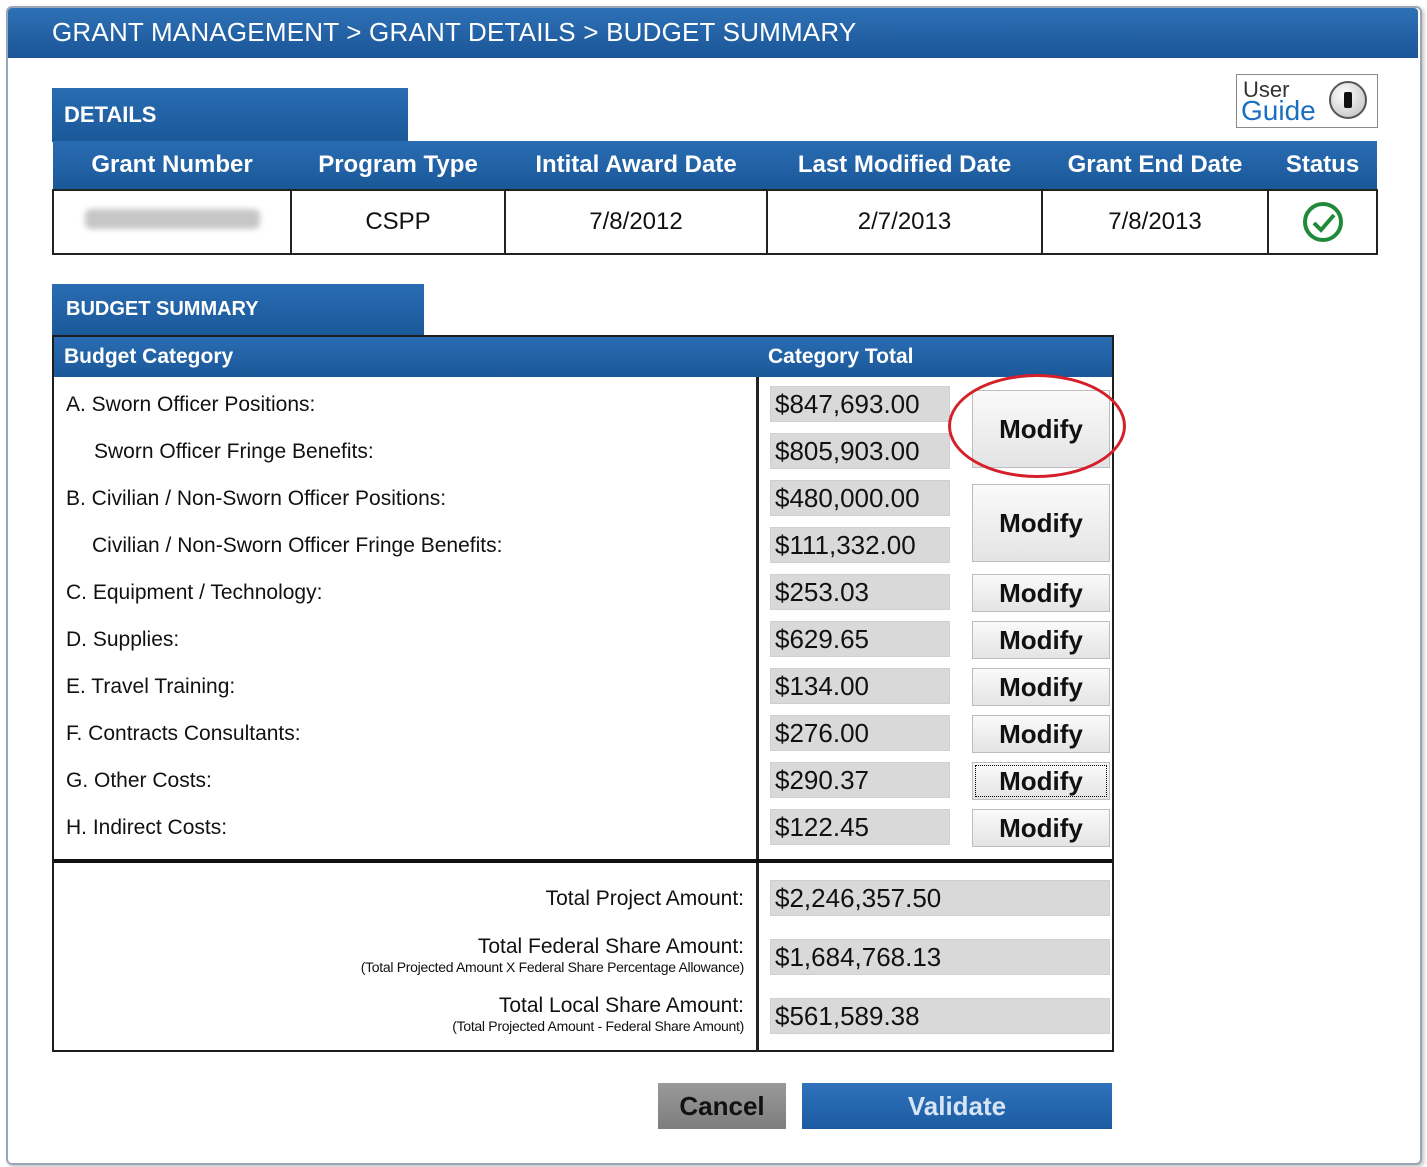  Describe the element at coordinates (583, 357) in the screenshot. I see `budget-header-row: Budget Category Category Total` at that location.